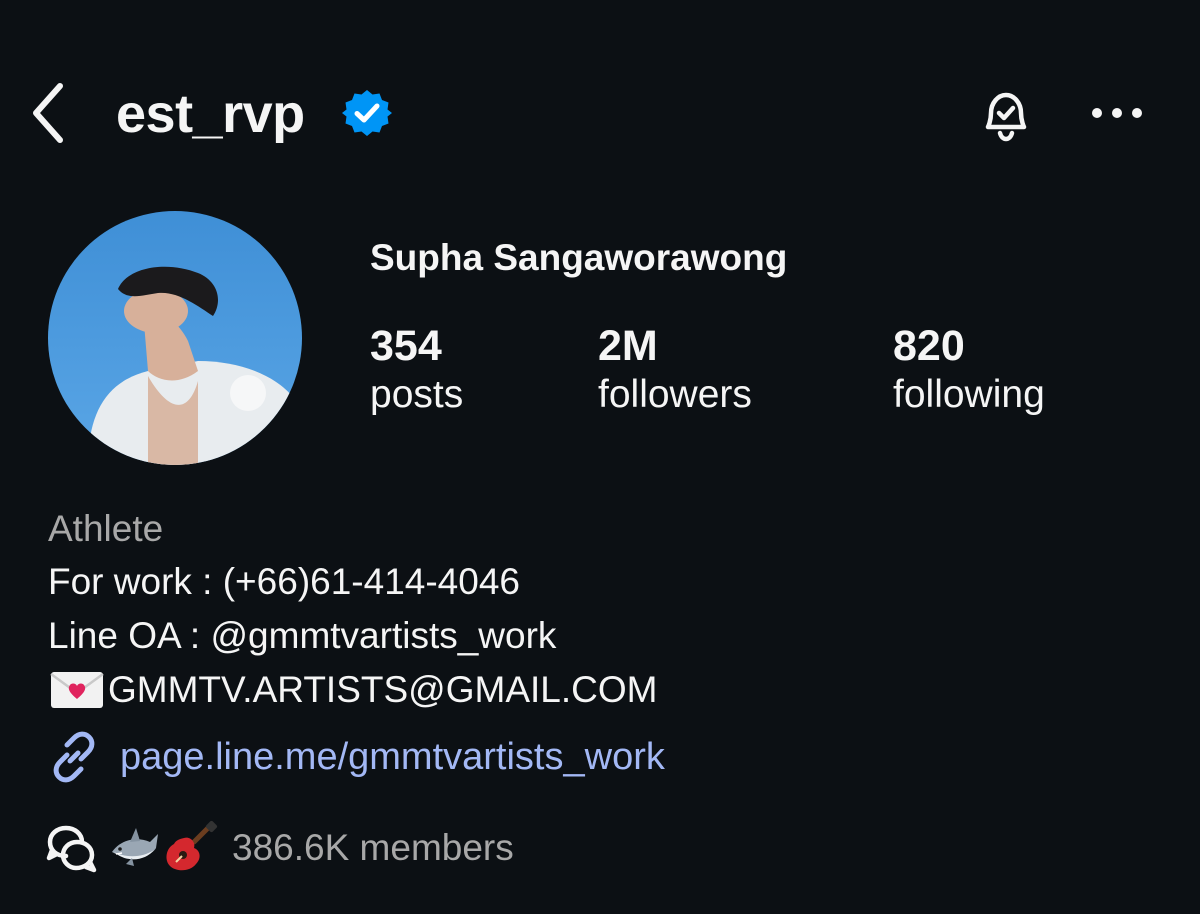 The height and width of the screenshot is (914, 1200). What do you see at coordinates (417, 394) in the screenshot?
I see `posts-label: posts` at bounding box center [417, 394].